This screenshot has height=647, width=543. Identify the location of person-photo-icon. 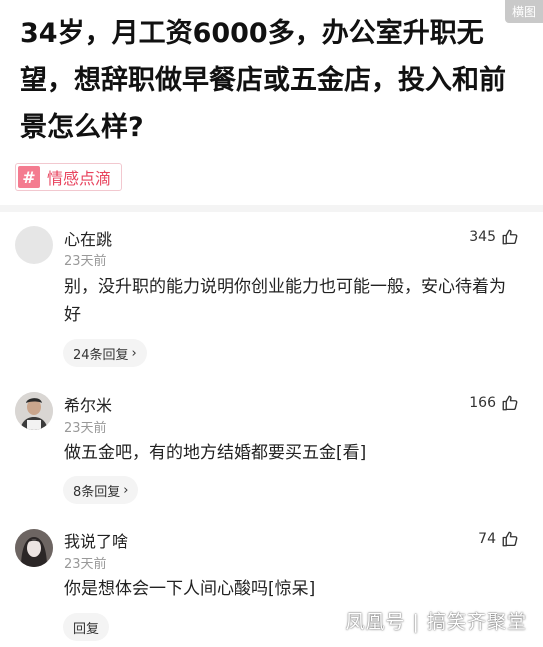
(34, 411).